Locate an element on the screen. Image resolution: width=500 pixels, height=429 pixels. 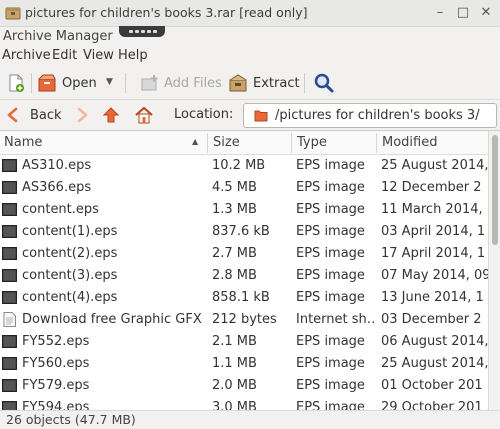
add-files-icon is located at coordinates (149, 83).